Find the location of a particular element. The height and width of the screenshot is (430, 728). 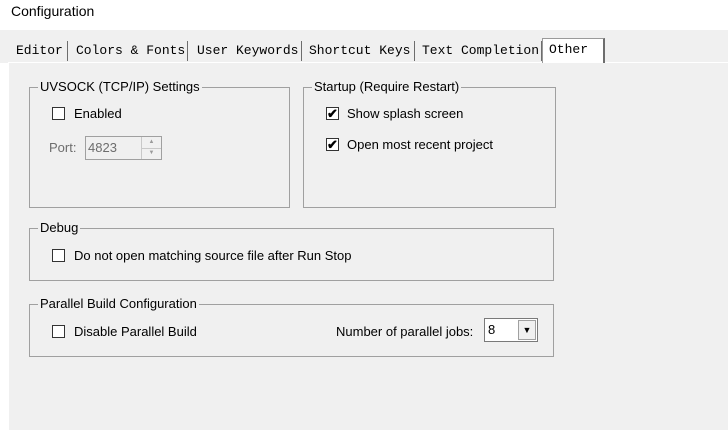

parallel-jobs-dropdown: 8 ▼ is located at coordinates (511, 330).